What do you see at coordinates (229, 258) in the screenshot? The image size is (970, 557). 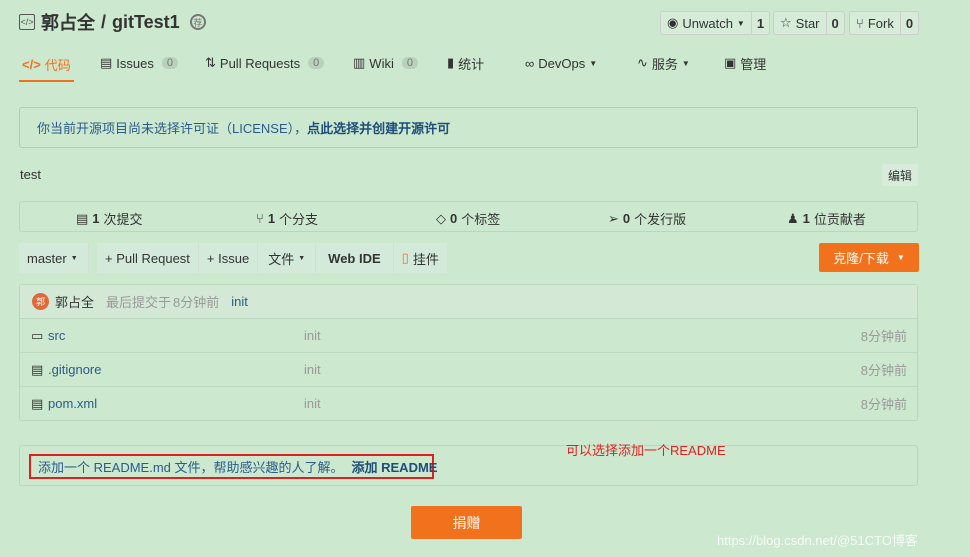 I see `new-issue-button: + Issue` at bounding box center [229, 258].